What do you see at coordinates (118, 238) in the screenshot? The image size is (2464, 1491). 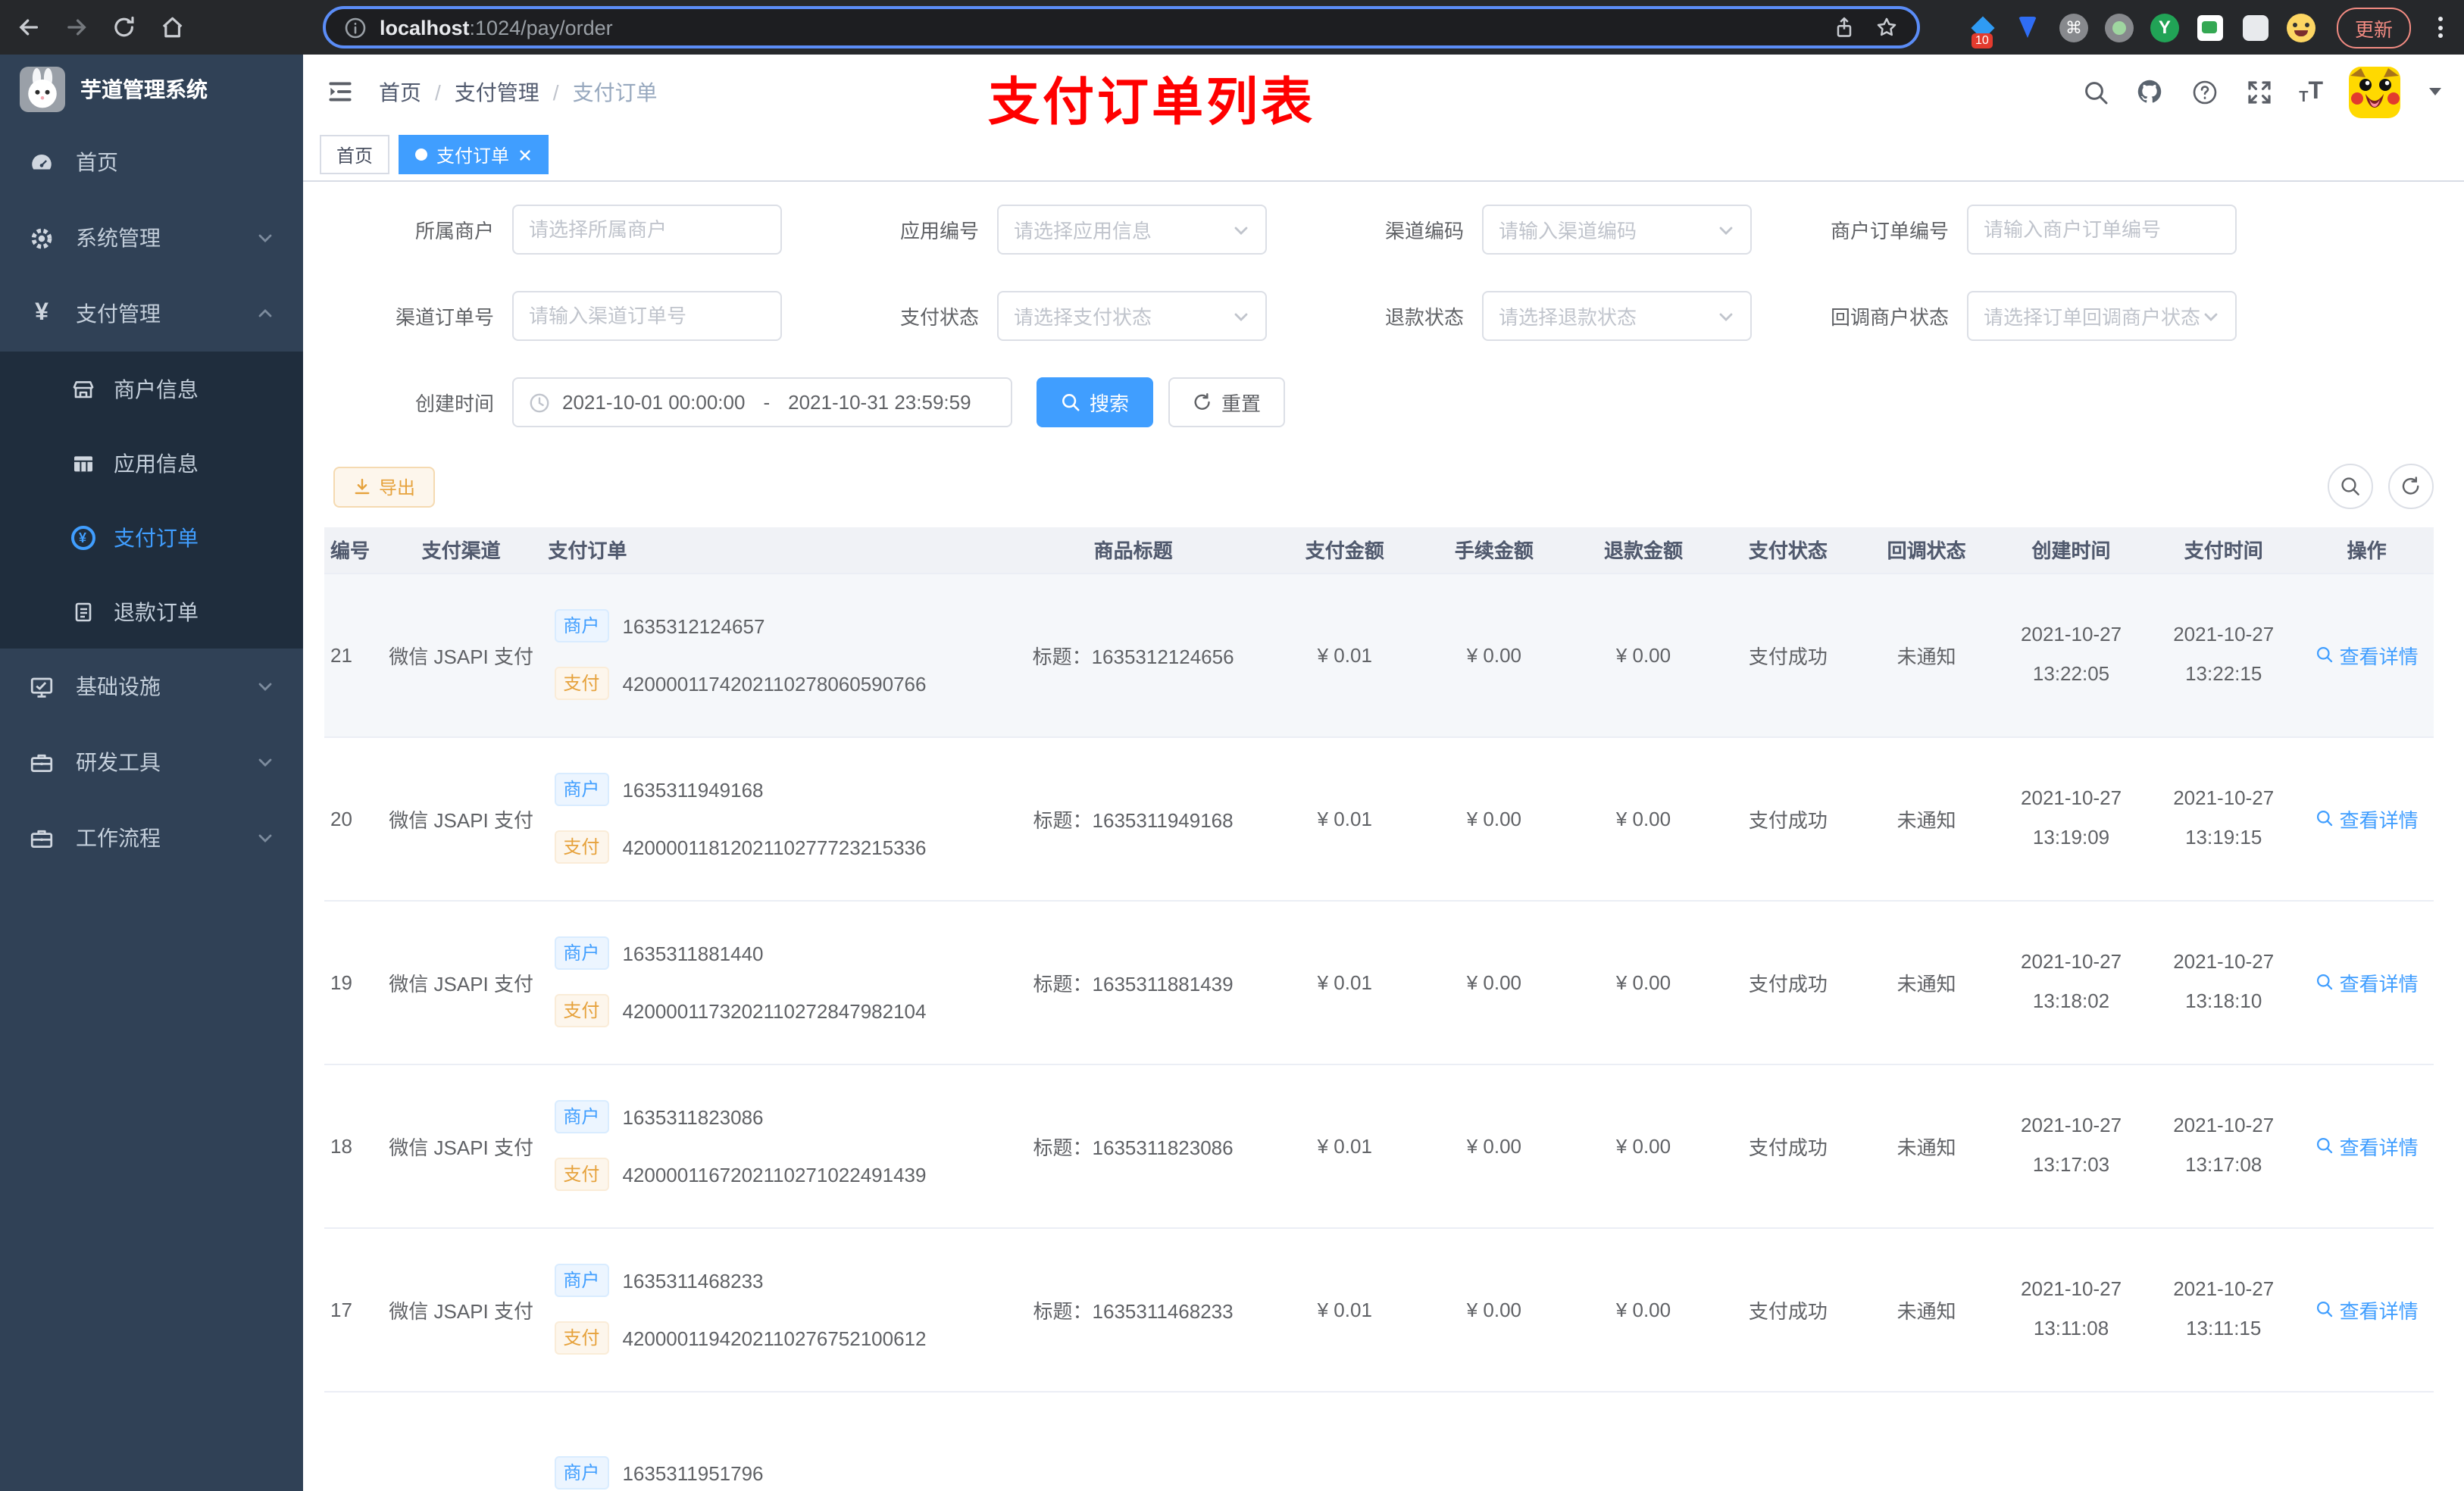 I see `sidebar-item-label: 系统管理` at bounding box center [118, 238].